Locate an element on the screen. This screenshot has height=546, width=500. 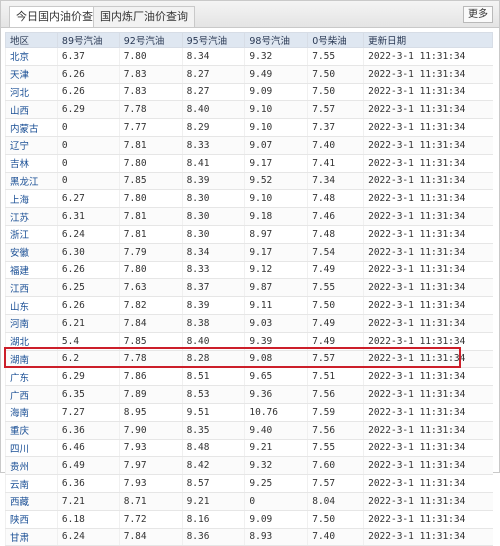
table-header-row: 地区 89号汽油 92号汽油 95号汽油 98号汽油 0号柴油 更新日期 is located at coordinates (249, 40).